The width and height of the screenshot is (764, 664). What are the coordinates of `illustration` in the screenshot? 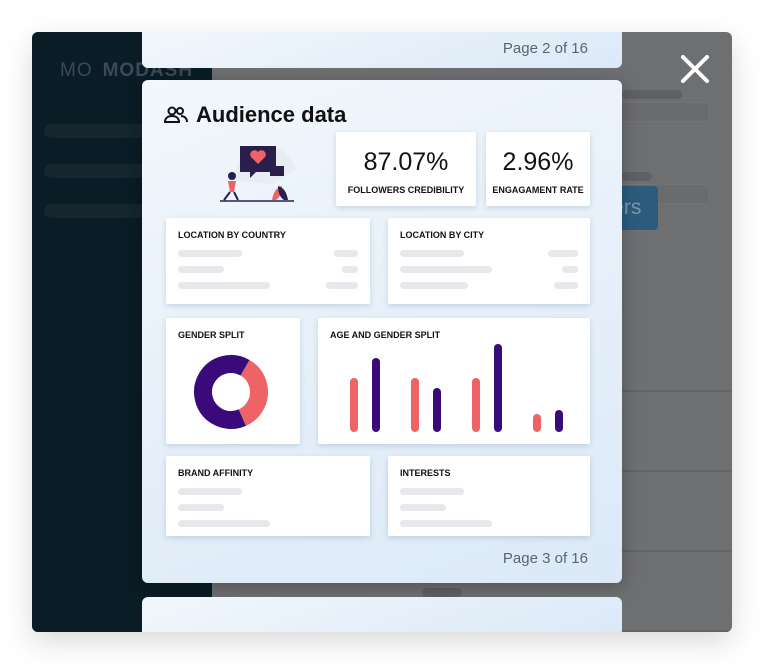 It's located at (258, 174).